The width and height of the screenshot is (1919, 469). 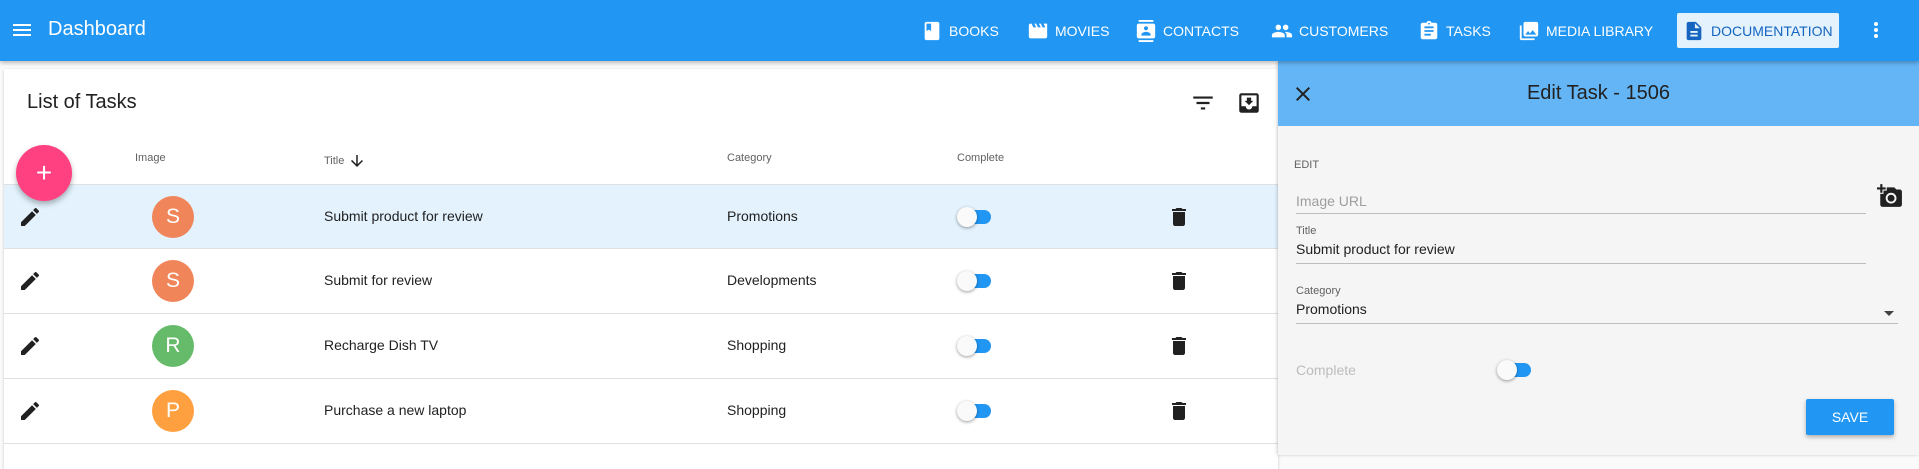 I want to click on avatar: R, so click(x=173, y=346).